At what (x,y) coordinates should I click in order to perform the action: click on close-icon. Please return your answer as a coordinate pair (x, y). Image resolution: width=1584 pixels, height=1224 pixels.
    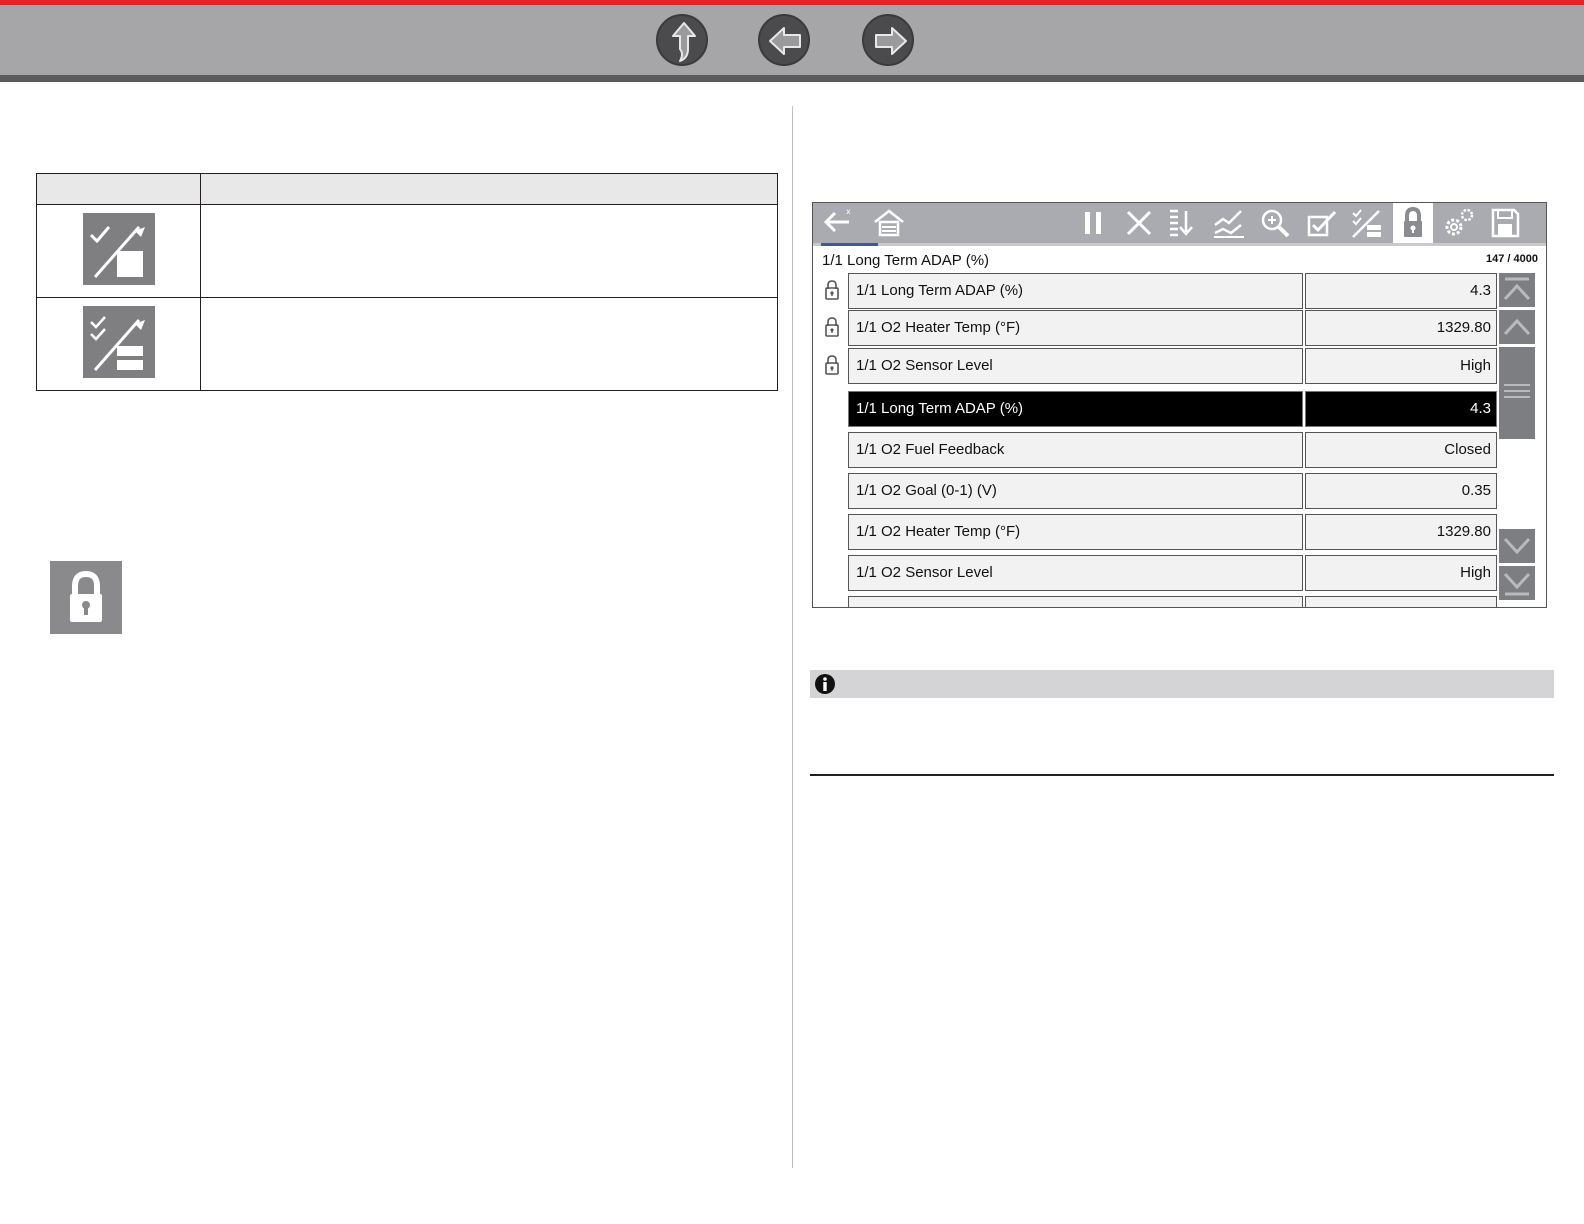
    Looking at the image, I should click on (1139, 223).